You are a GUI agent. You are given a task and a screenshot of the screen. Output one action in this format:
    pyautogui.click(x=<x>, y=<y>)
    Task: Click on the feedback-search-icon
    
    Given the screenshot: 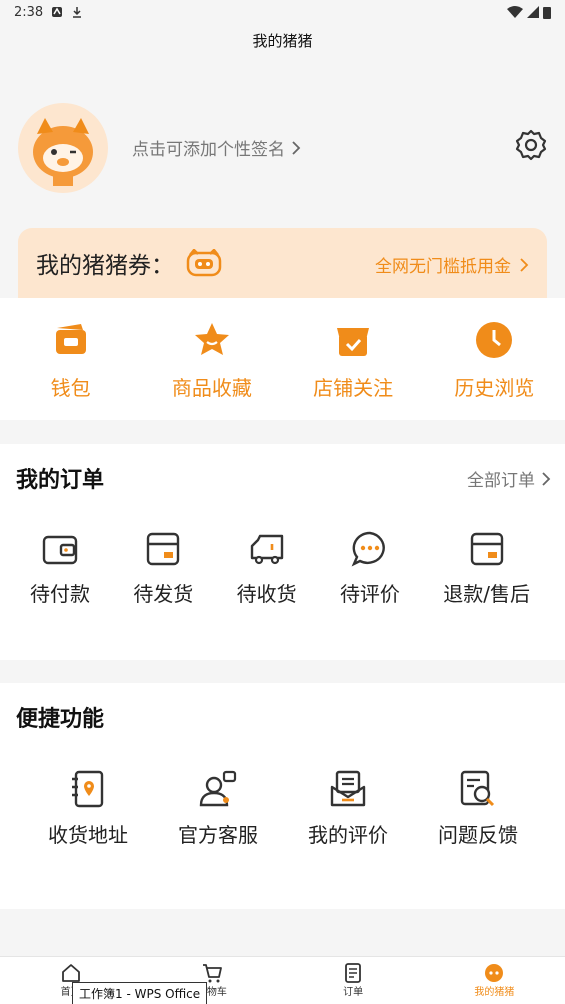 What is the action you would take?
    pyautogui.click(x=477, y=788)
    